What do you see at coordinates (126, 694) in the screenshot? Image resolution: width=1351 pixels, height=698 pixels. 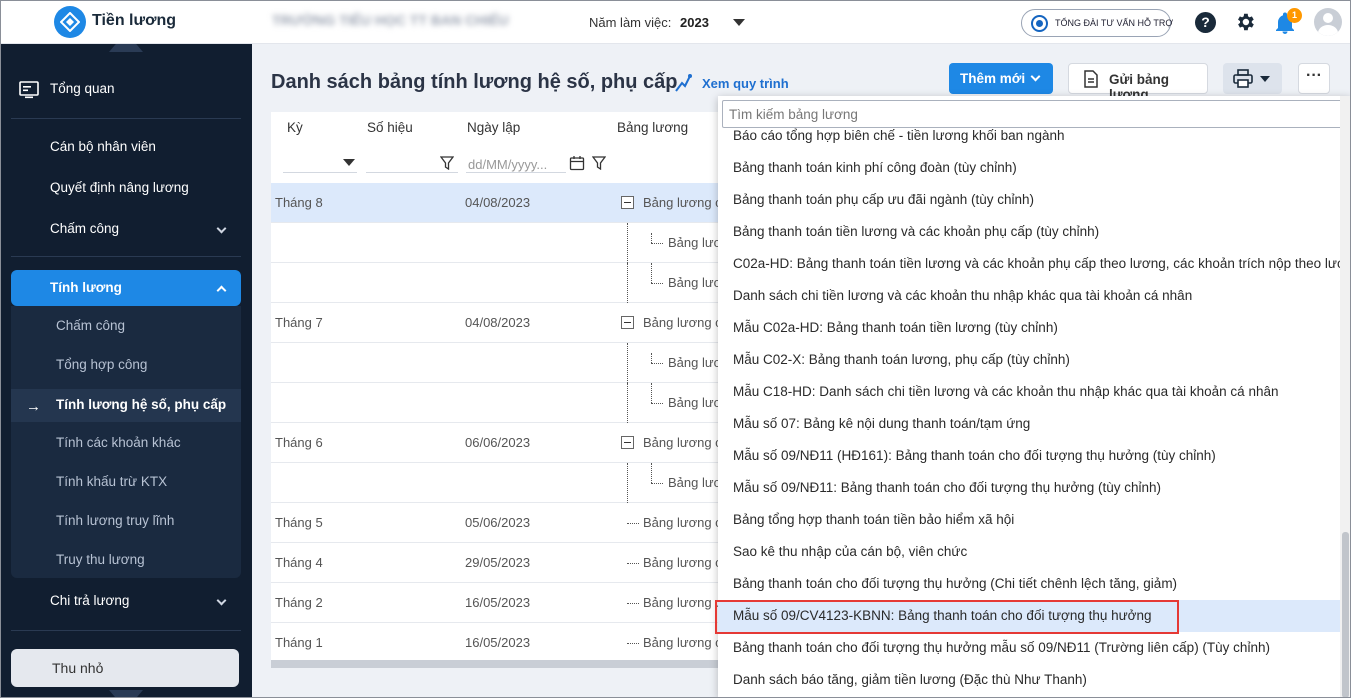 I see `sidebar-bottom-handle` at bounding box center [126, 694].